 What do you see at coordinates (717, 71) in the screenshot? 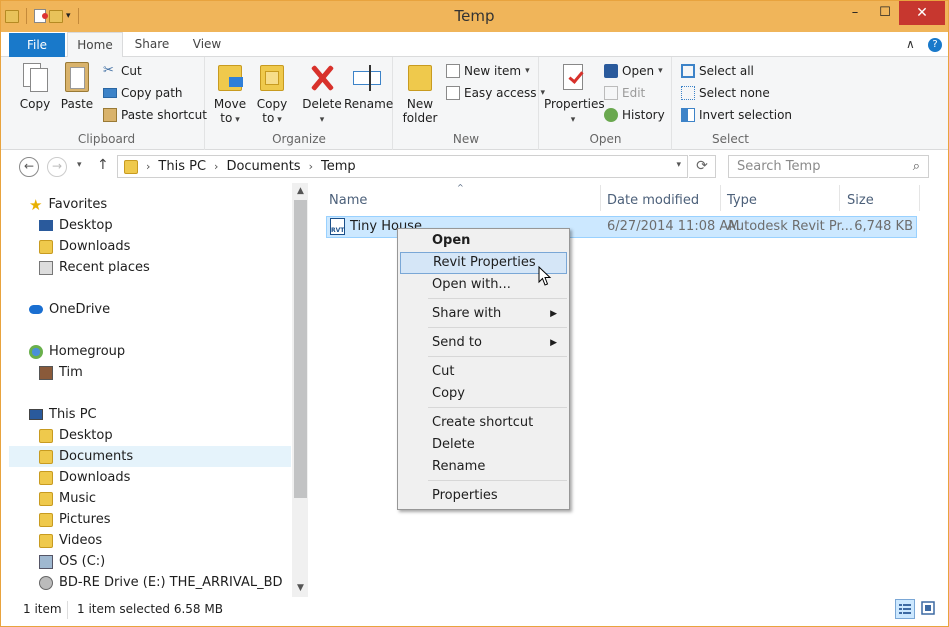
I see `select-all-button: Select all` at bounding box center [717, 71].